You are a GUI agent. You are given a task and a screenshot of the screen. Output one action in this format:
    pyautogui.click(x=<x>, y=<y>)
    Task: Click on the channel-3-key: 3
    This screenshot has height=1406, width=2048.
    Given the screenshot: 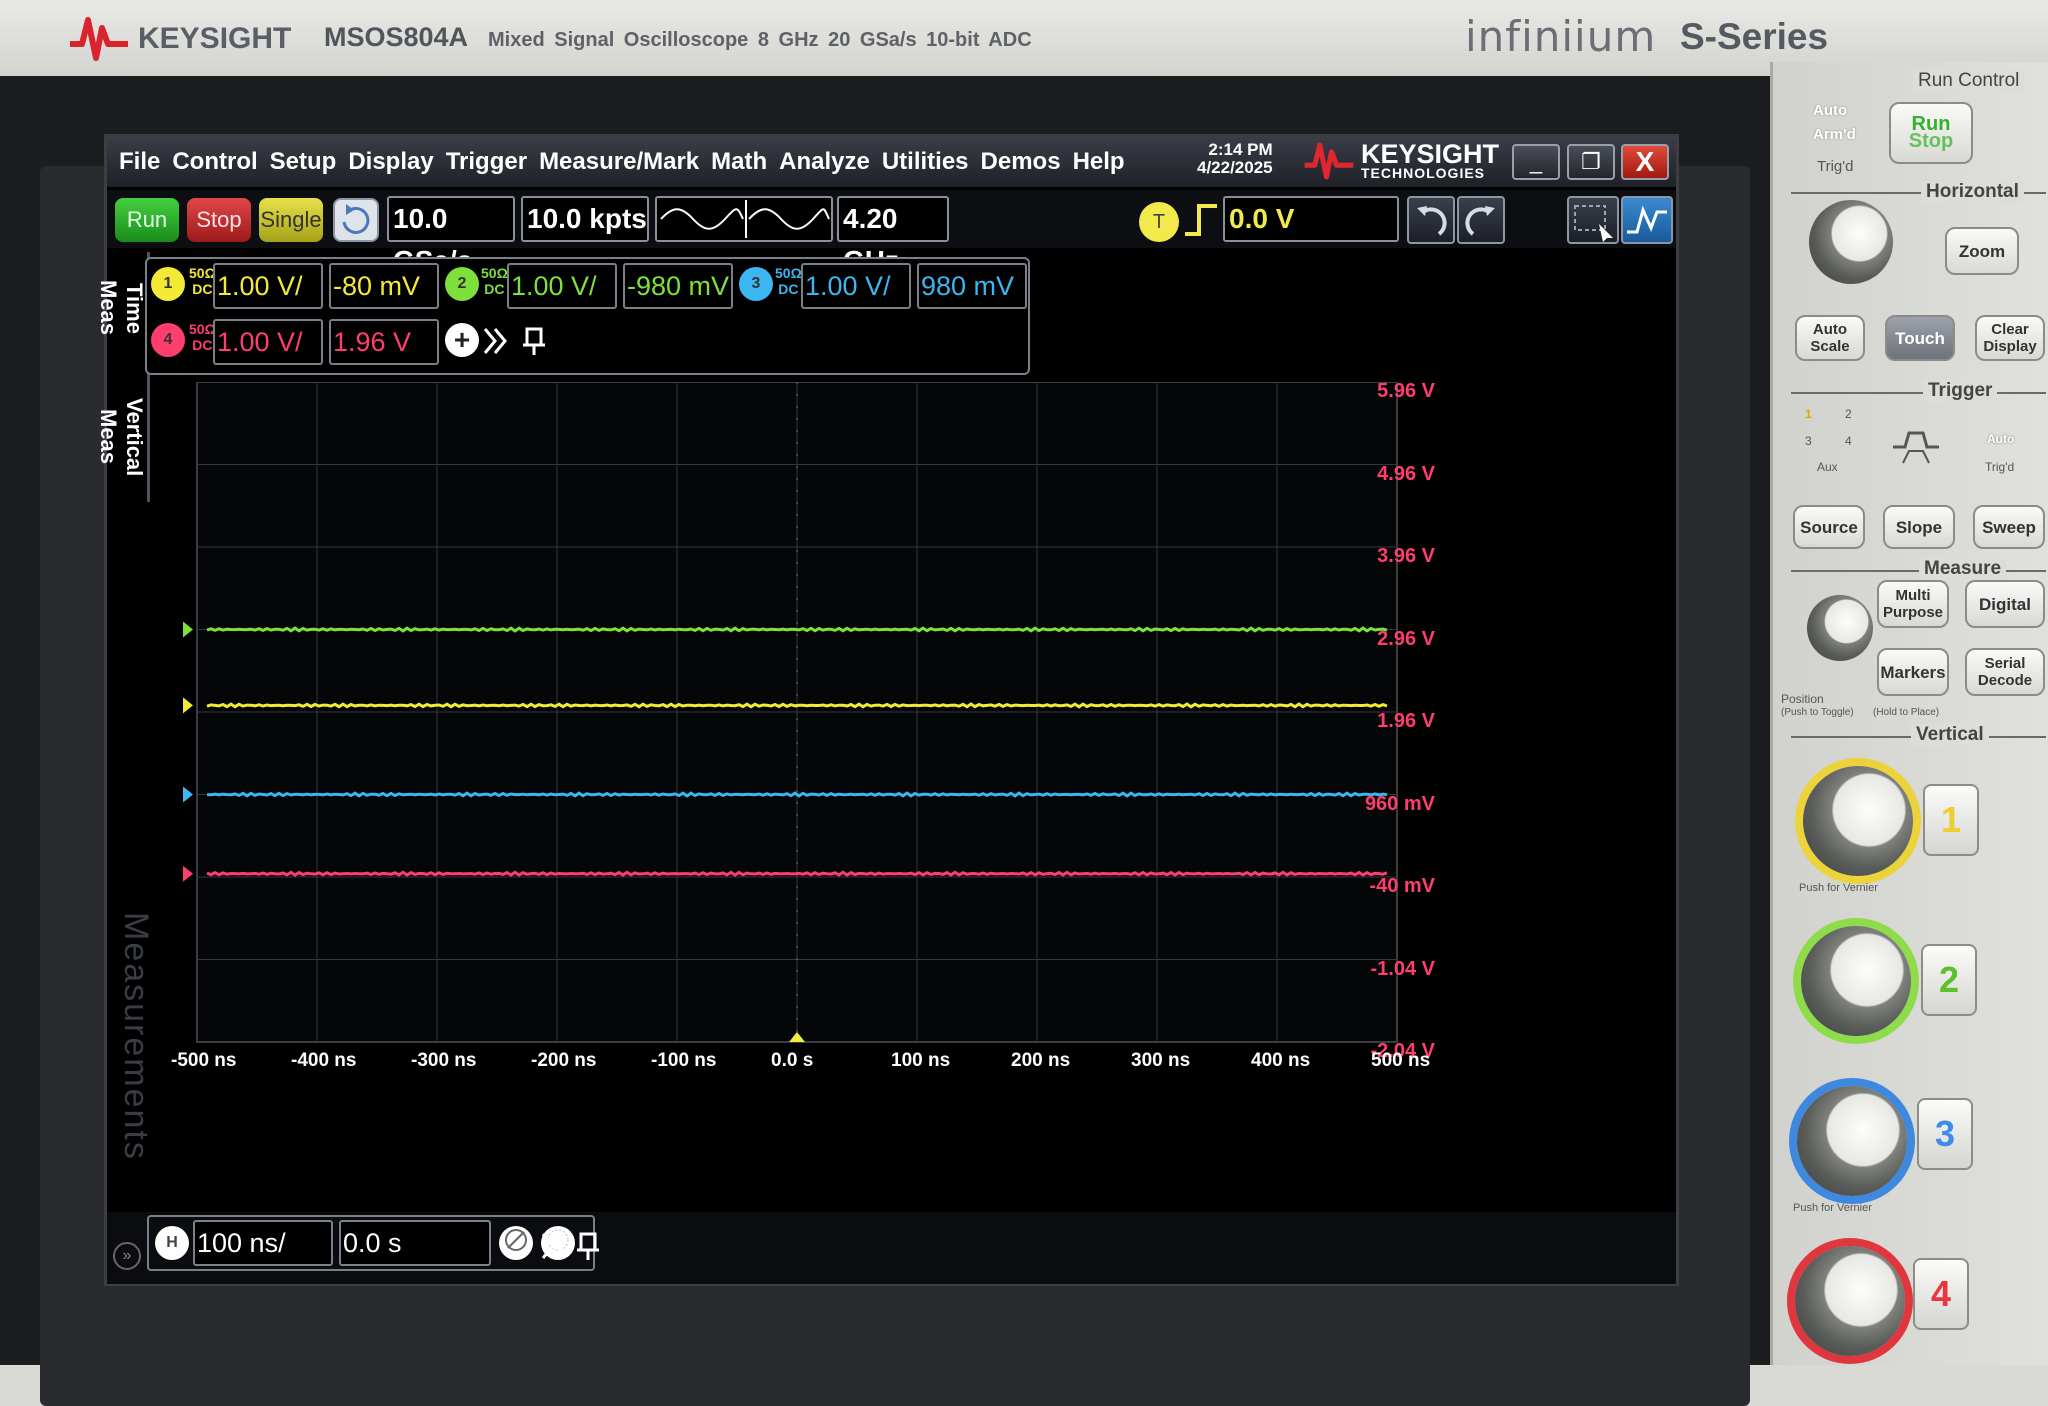 What is the action you would take?
    pyautogui.click(x=1945, y=1134)
    